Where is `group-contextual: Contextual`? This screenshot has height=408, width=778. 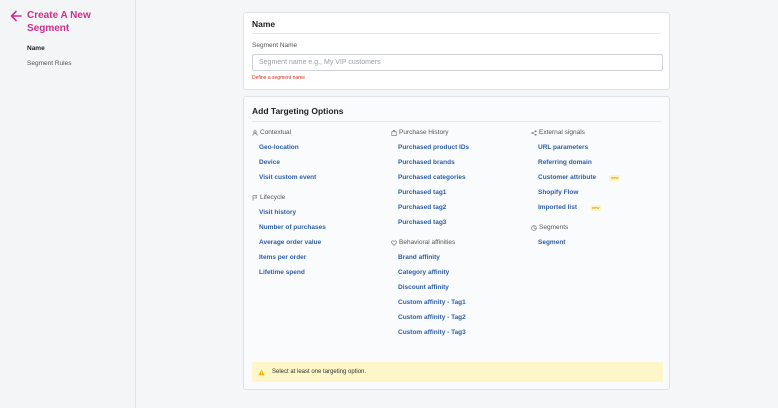 group-contextual: Contextual is located at coordinates (271, 132).